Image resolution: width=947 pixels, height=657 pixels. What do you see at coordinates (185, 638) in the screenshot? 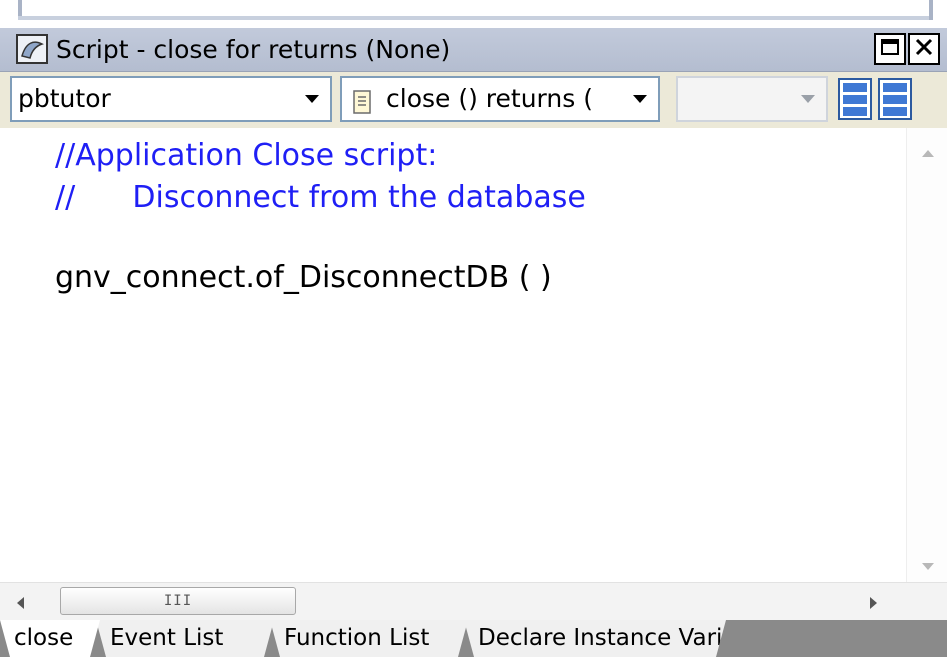
I see `tab-event-list: Event List` at bounding box center [185, 638].